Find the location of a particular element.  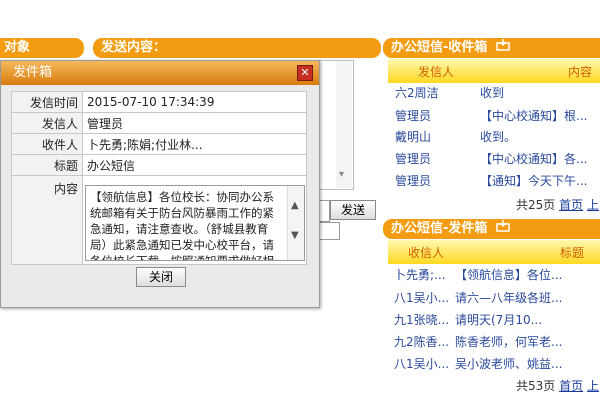

inbox-row-sender: 戴明山 is located at coordinates (413, 136).